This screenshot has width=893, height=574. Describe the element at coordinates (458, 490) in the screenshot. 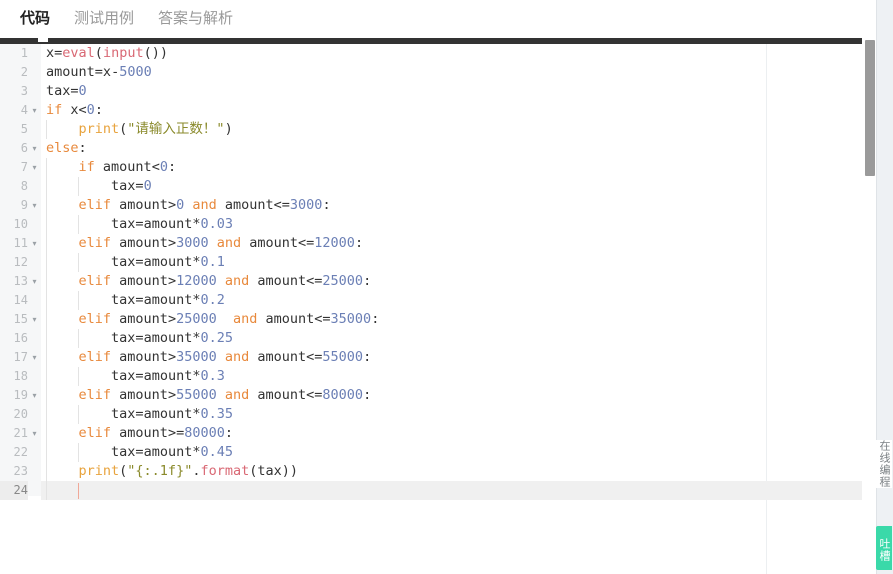

I see `code-text` at that location.